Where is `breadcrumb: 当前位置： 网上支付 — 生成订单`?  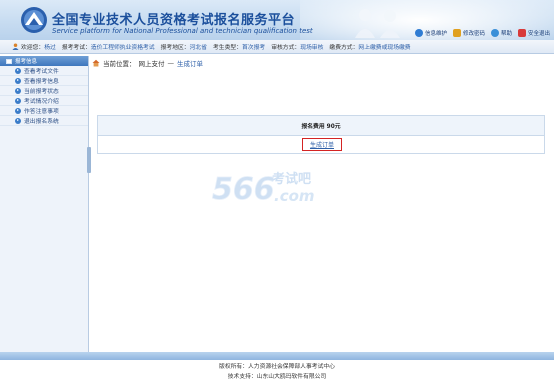
breadcrumb: 当前位置： 网上支付 — 生成订单 is located at coordinates (147, 63).